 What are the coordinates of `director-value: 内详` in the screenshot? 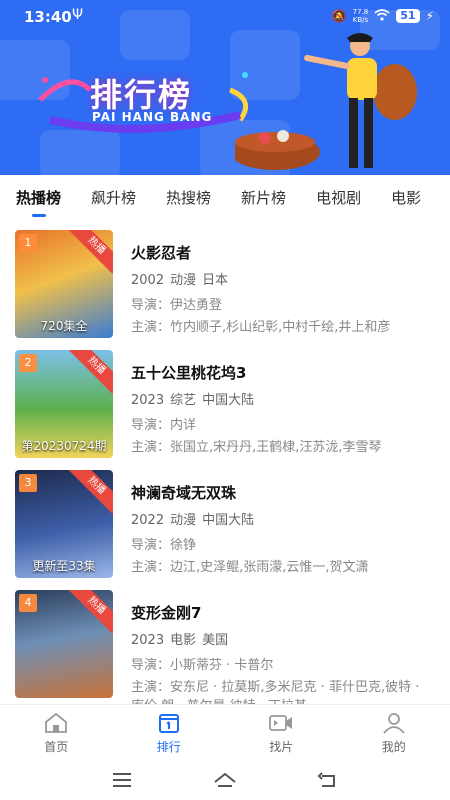 It's located at (183, 425).